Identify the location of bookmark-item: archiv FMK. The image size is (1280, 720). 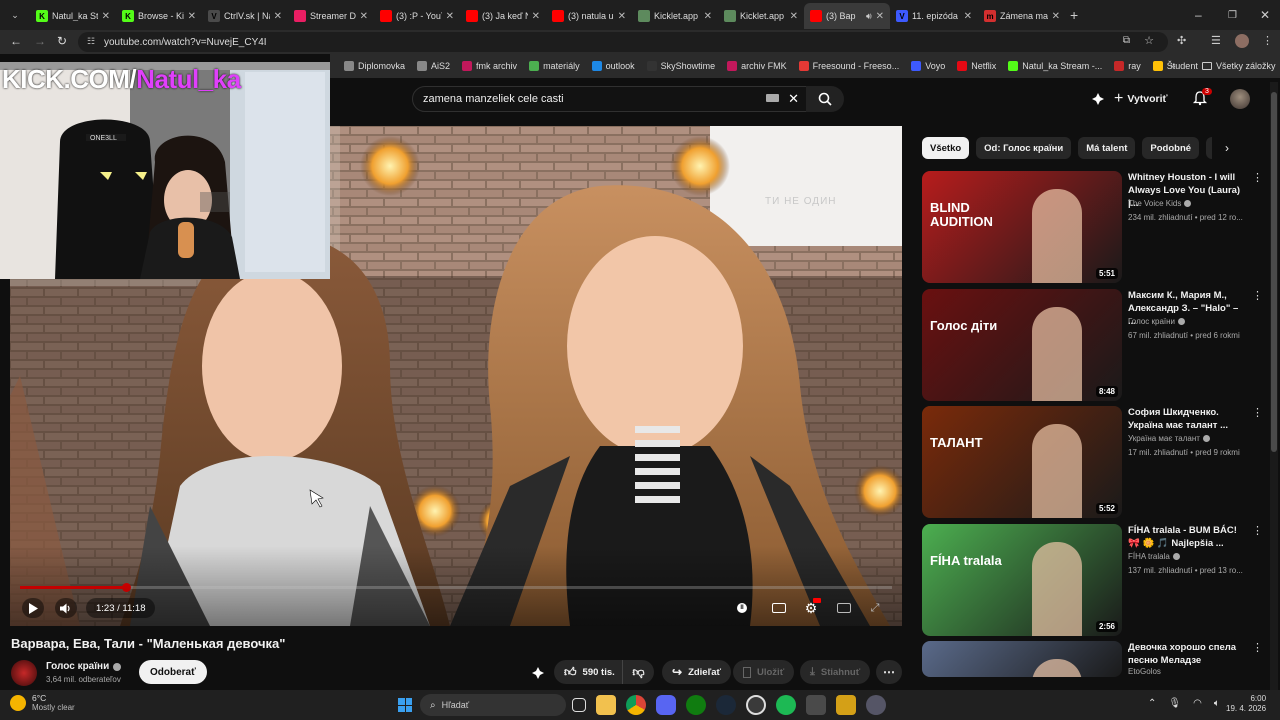
(757, 66).